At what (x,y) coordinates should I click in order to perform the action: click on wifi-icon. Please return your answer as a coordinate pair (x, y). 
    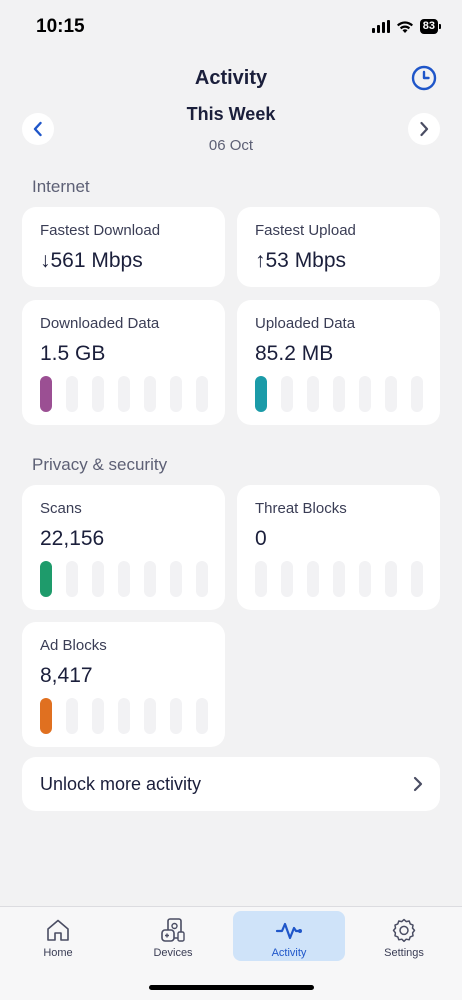
    Looking at the image, I should click on (404, 26).